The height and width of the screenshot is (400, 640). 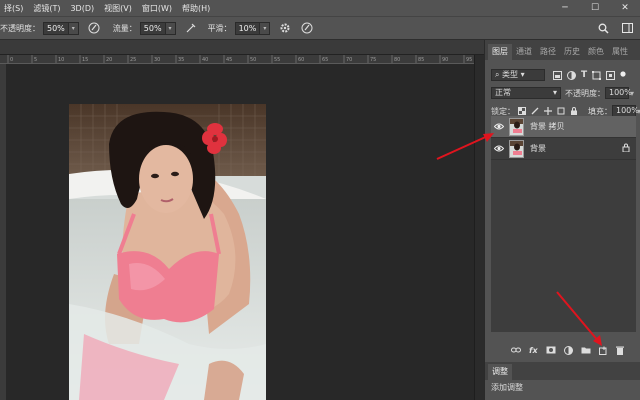 What do you see at coordinates (603, 28) in the screenshot?
I see `search-icon` at bounding box center [603, 28].